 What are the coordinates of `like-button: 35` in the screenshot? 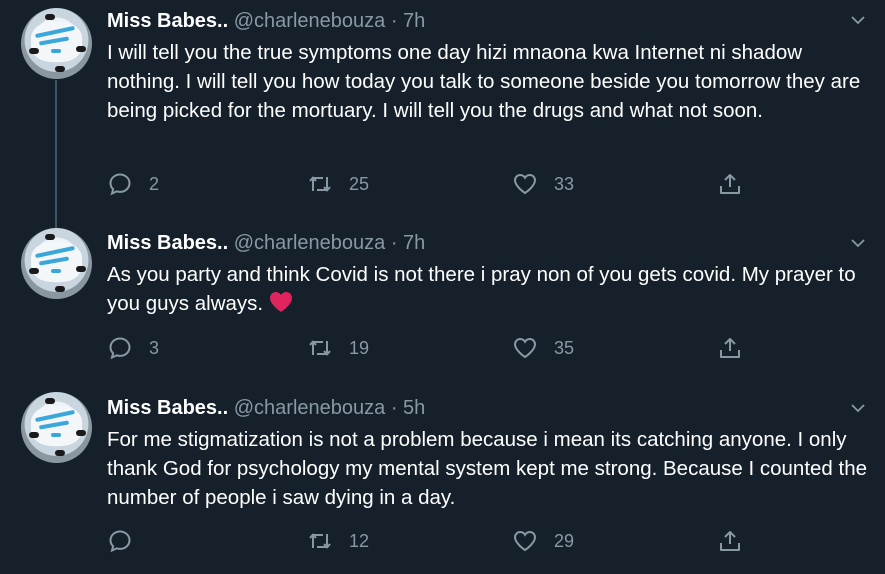 It's located at (543, 348).